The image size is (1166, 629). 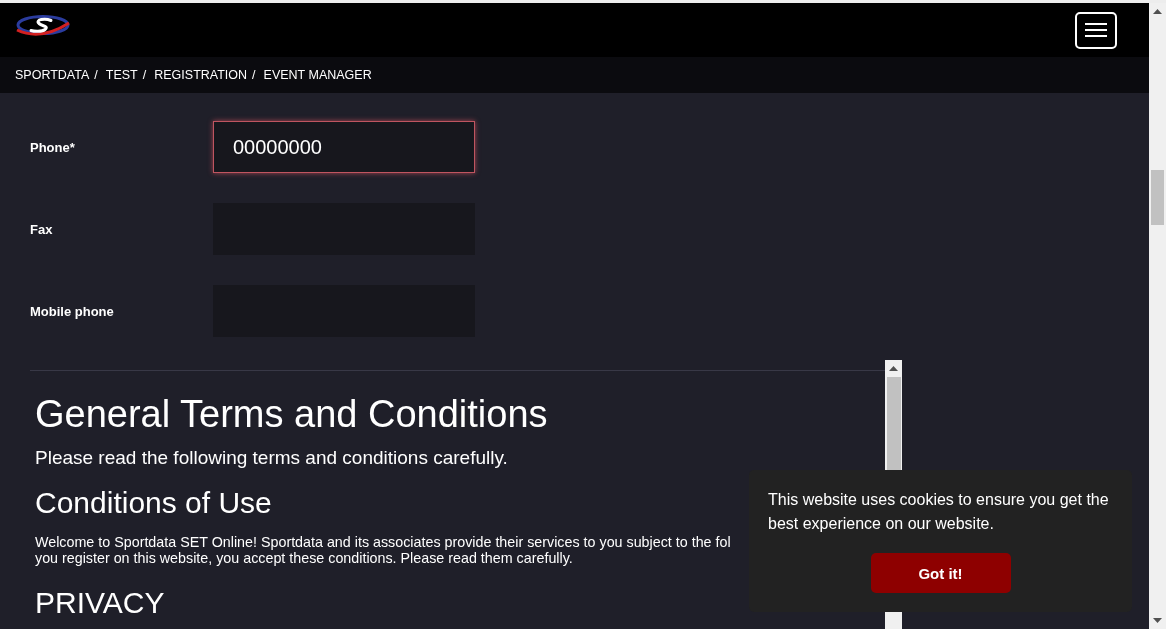 What do you see at coordinates (52, 75) in the screenshot?
I see `breadcrumb-link: SPORTDATA` at bounding box center [52, 75].